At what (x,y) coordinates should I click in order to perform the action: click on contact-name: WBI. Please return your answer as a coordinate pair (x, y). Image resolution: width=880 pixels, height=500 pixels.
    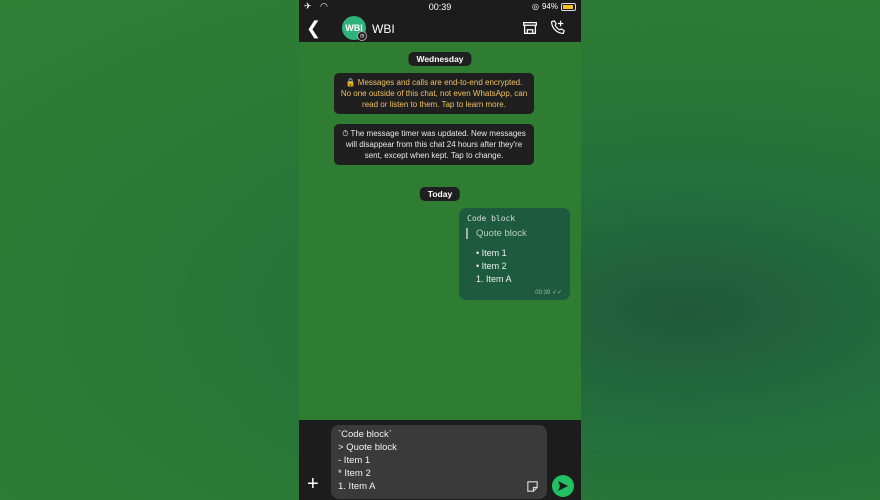
    Looking at the image, I should click on (383, 29).